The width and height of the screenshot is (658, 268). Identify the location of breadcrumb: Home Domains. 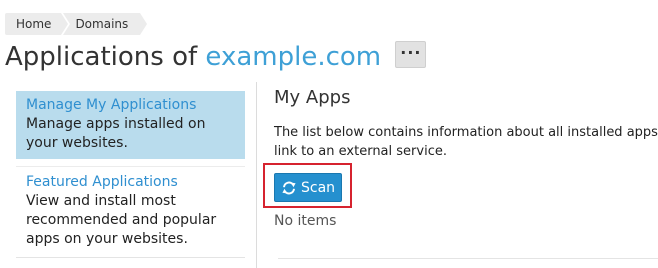
(76, 24).